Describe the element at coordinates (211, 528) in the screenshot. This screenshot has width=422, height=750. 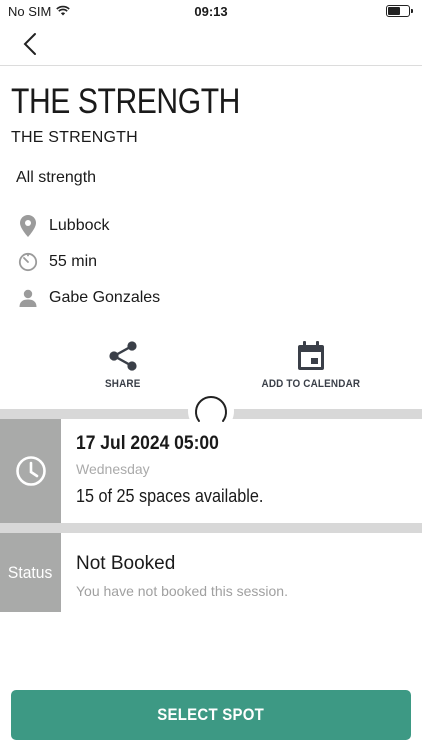
I see `divider` at that location.